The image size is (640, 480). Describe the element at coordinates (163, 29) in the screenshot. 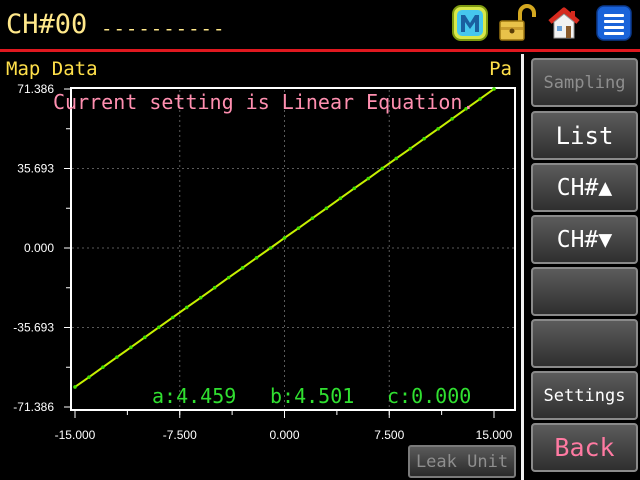

I see `channel-name: ----------` at that location.